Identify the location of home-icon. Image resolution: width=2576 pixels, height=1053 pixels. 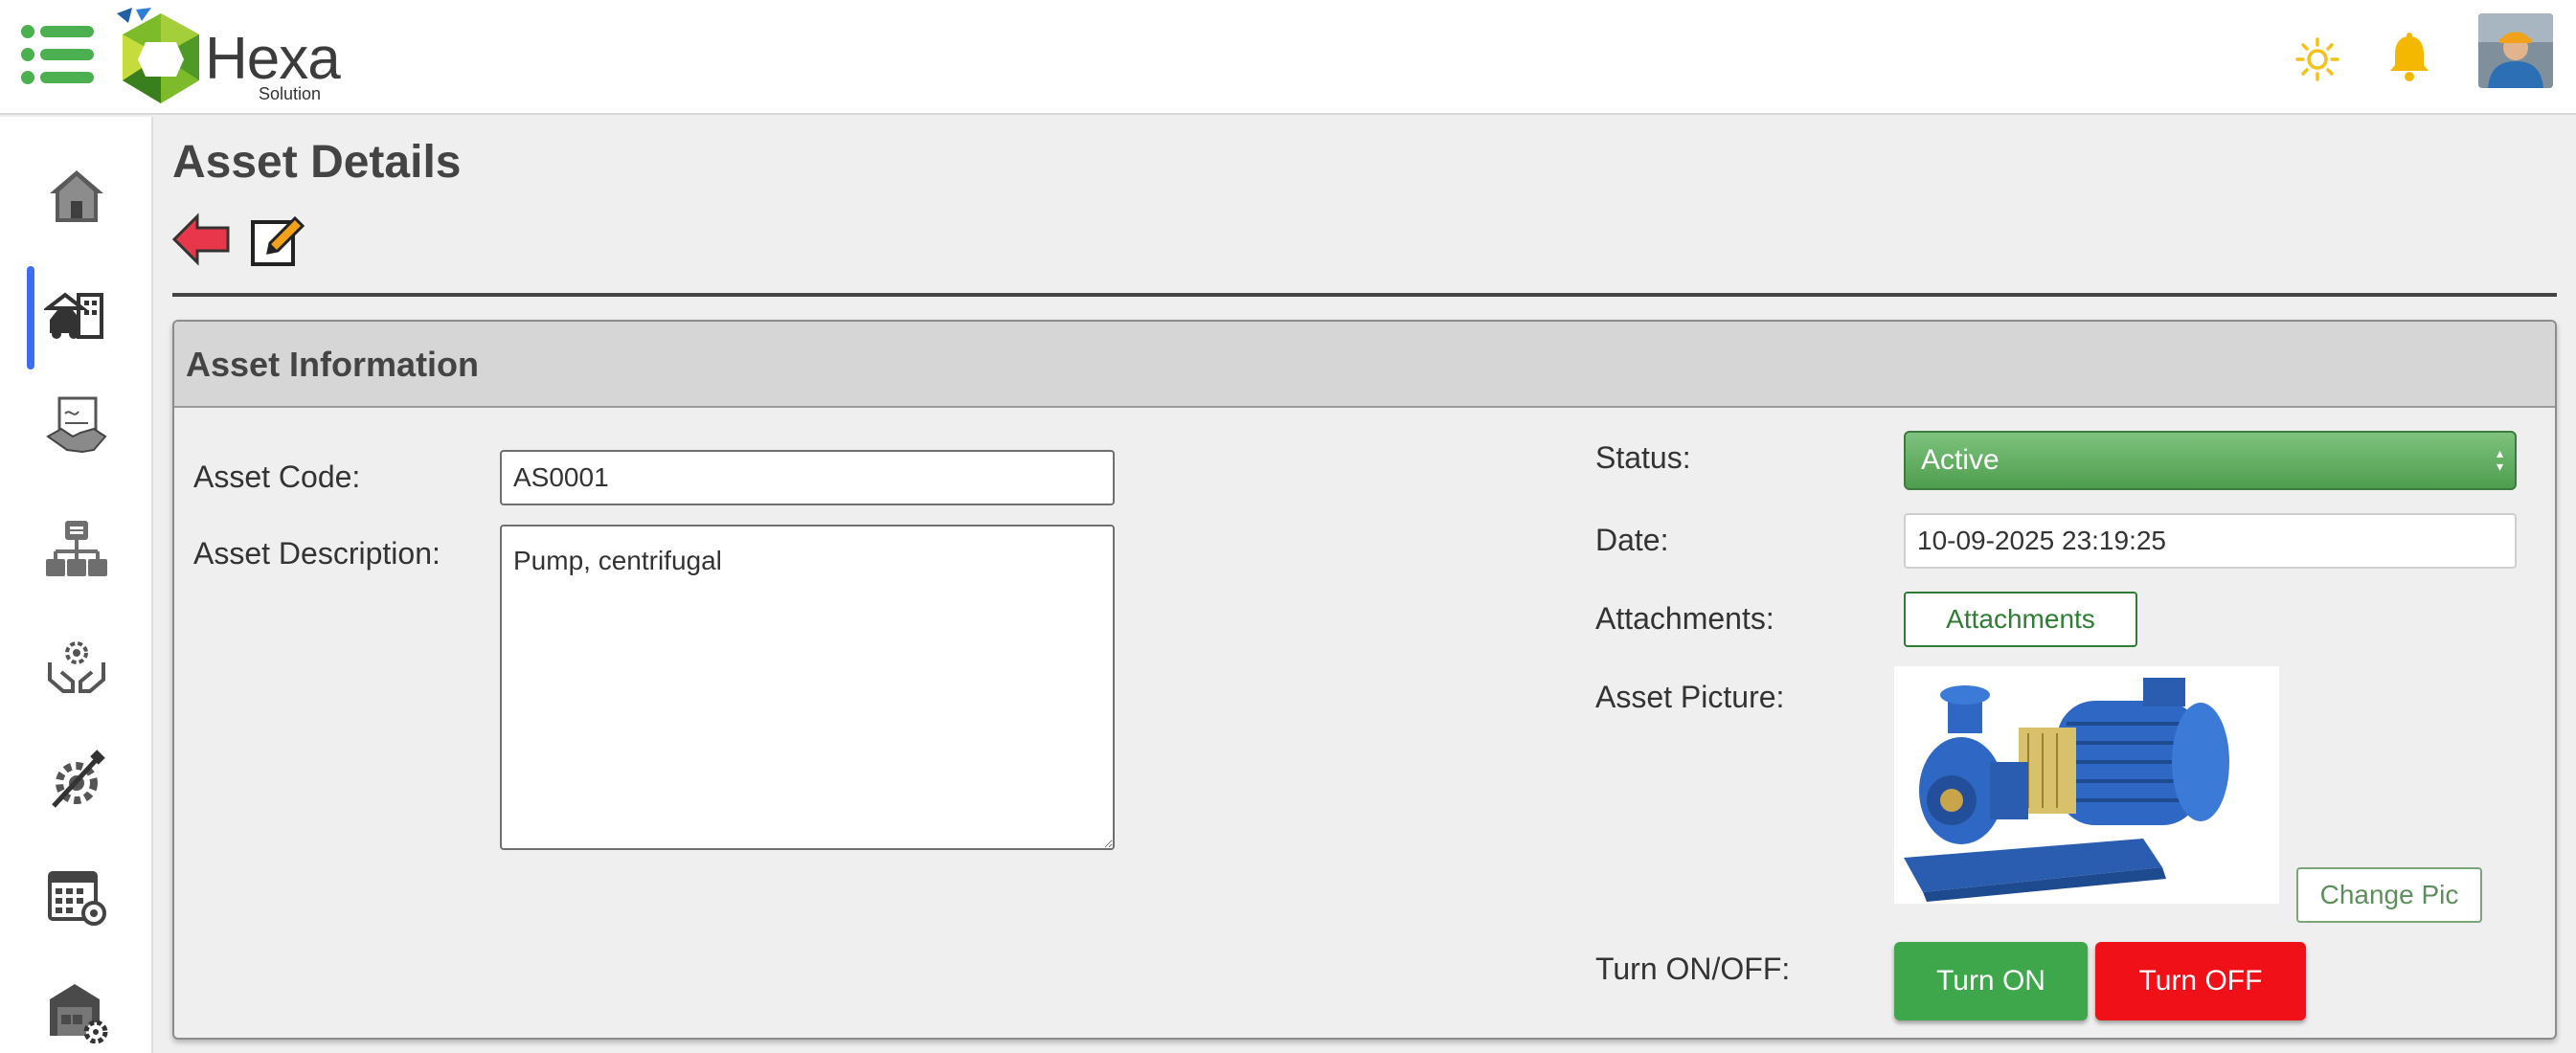
(76, 197).